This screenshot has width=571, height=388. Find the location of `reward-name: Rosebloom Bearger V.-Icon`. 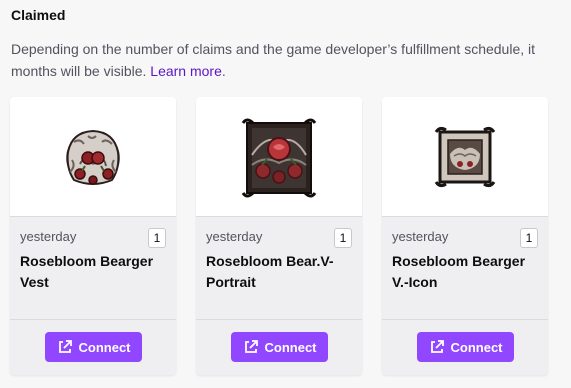

reward-name: Rosebloom Bearger V.-Icon is located at coordinates (459, 271).